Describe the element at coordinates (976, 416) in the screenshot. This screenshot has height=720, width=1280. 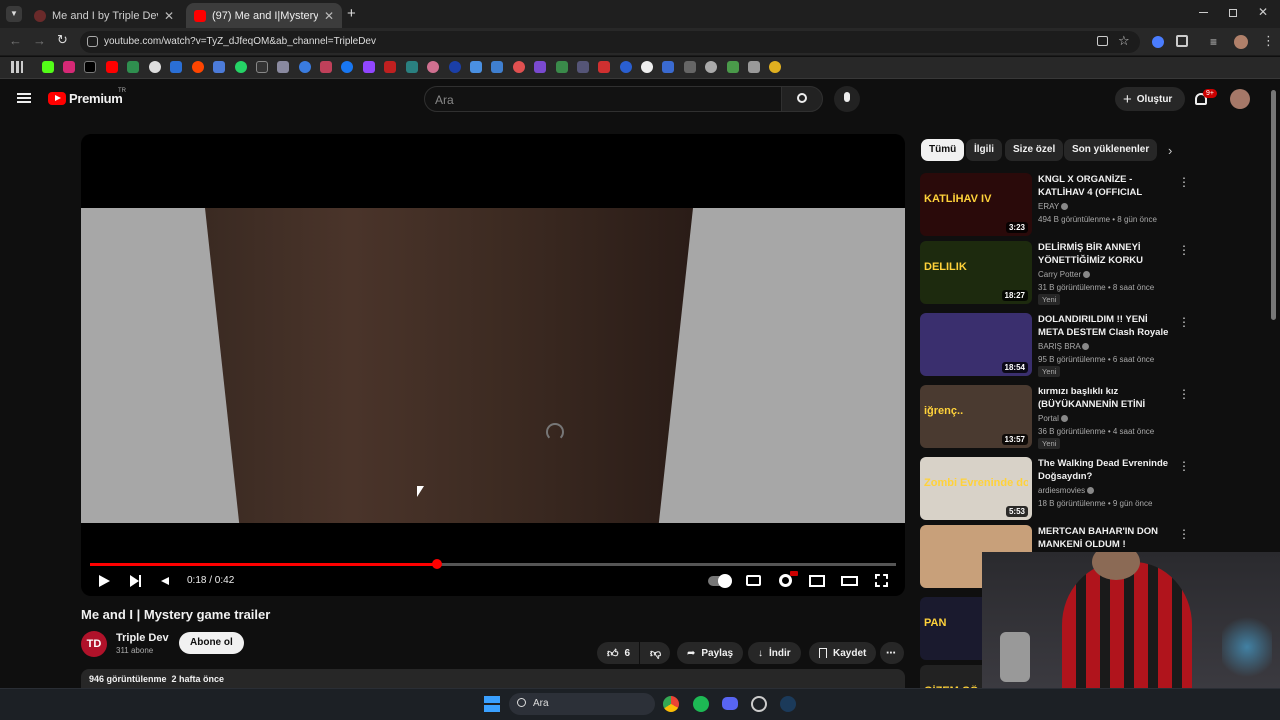
I see `video-thumbnail: iğrenç.. 13:57` at that location.